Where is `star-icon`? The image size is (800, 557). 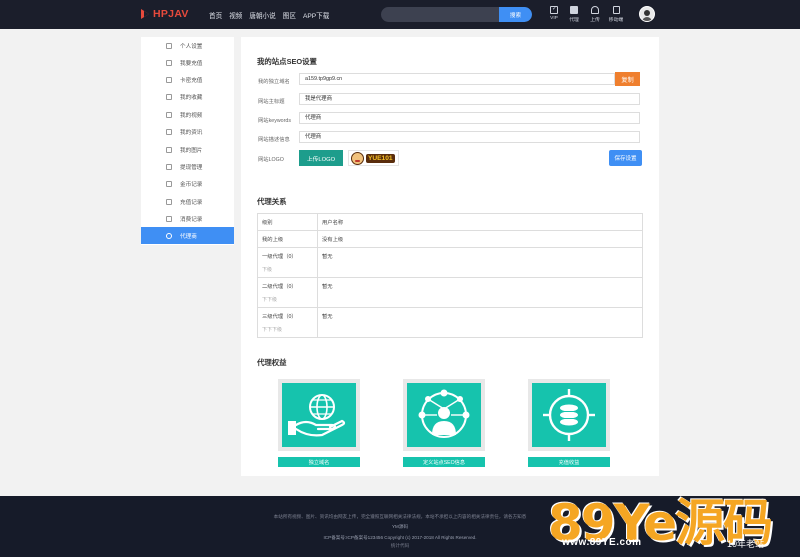
star-icon is located at coordinates (169, 96).